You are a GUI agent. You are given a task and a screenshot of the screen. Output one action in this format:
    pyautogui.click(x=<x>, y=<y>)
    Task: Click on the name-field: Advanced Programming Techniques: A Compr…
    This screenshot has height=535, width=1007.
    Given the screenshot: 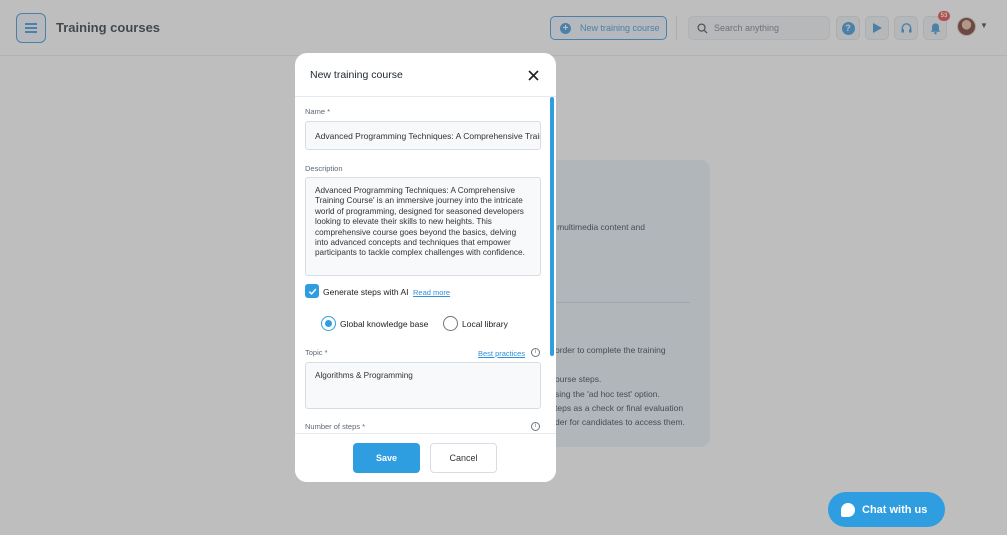 What is the action you would take?
    pyautogui.click(x=423, y=135)
    